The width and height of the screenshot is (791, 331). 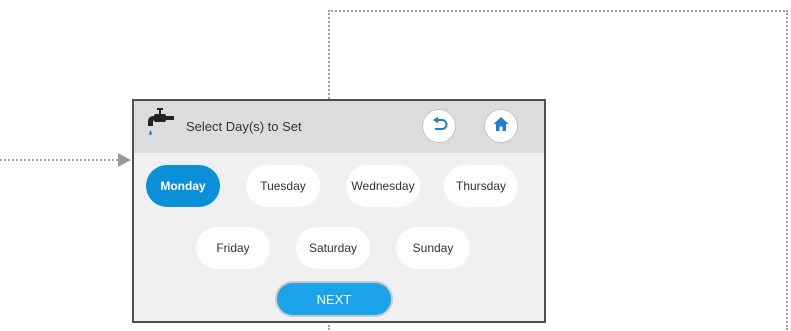 What do you see at coordinates (59, 160) in the screenshot?
I see `callout-line-left` at bounding box center [59, 160].